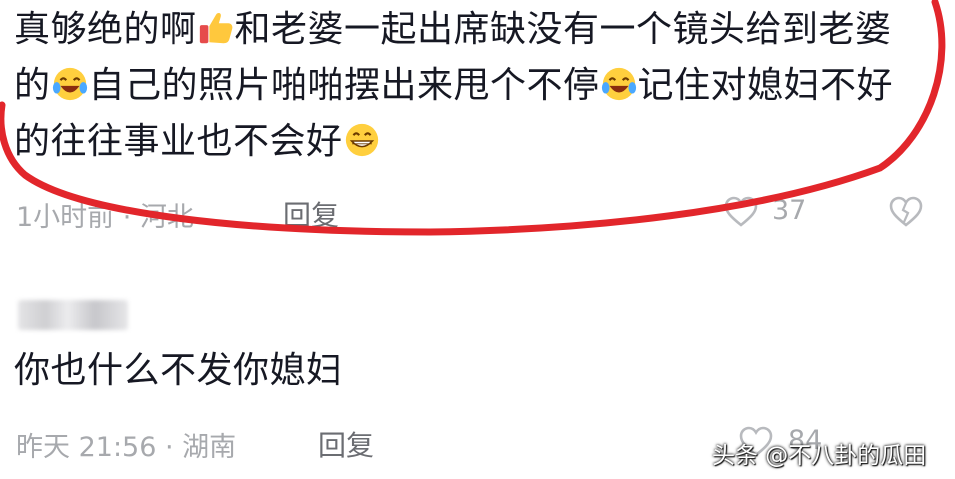  Describe the element at coordinates (126, 447) in the screenshot. I see `comment-meta: 昨天 21:56 · 湖南` at that location.